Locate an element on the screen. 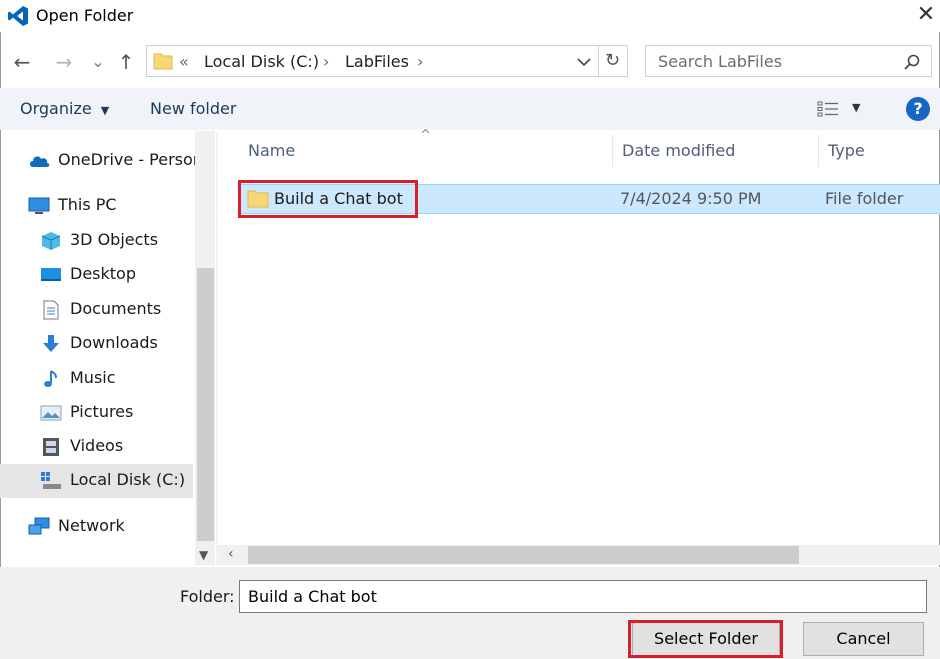  close-icon: ✕ is located at coordinates (926, 16).